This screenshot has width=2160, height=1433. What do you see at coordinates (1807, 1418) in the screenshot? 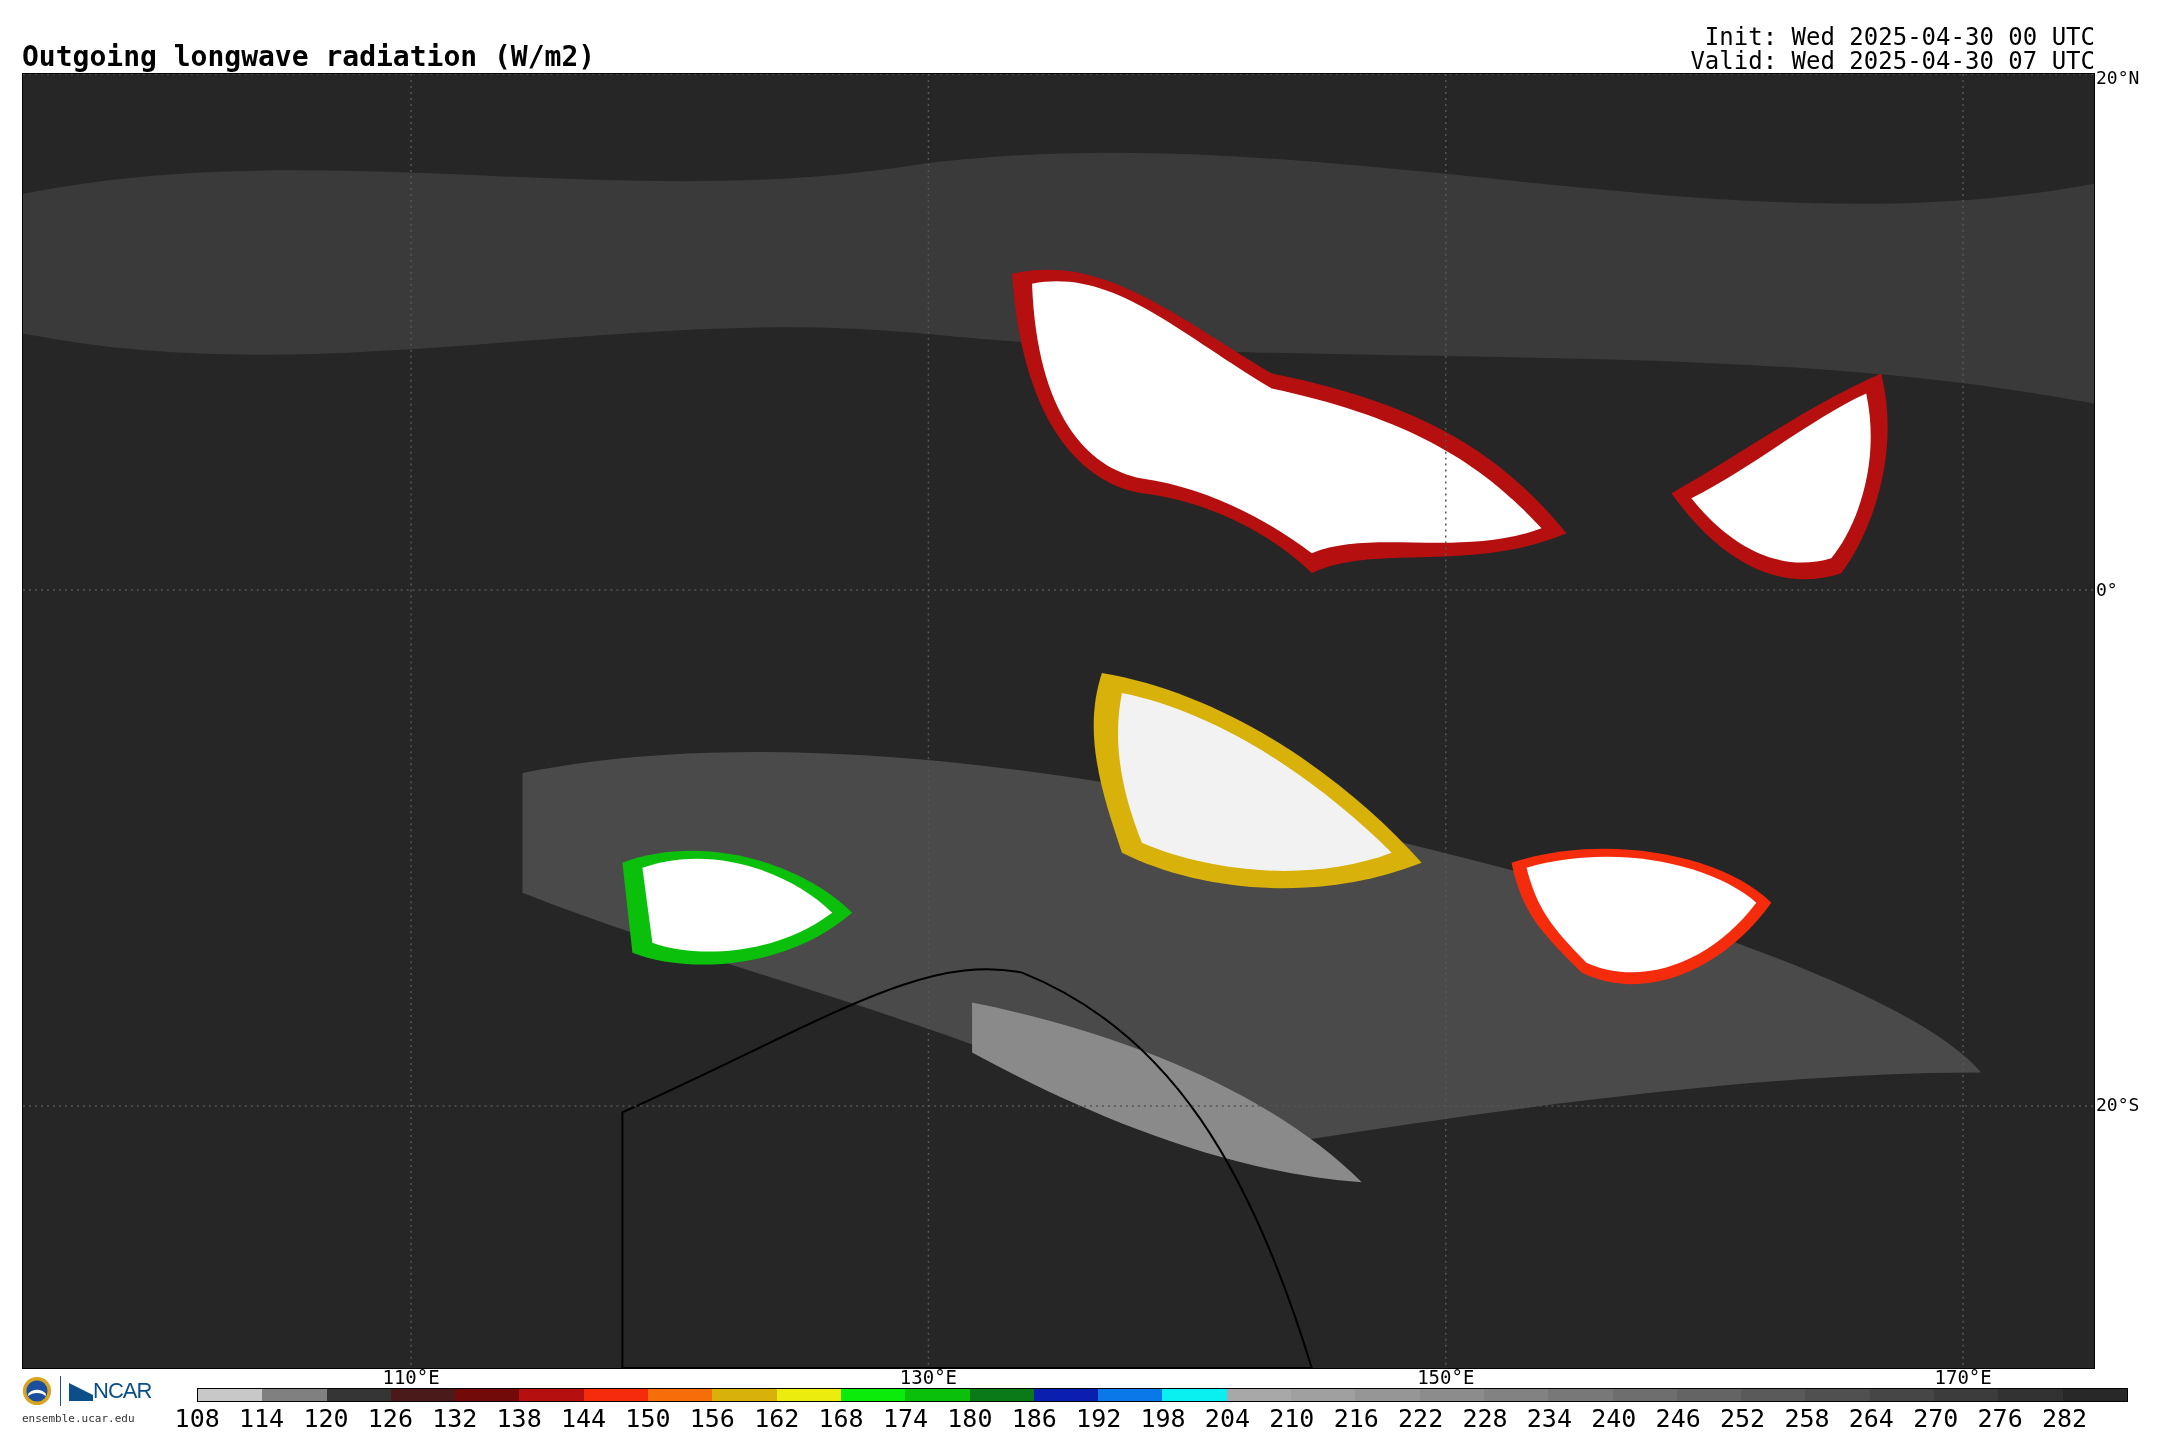
I see `scale-value: 258` at bounding box center [1807, 1418].